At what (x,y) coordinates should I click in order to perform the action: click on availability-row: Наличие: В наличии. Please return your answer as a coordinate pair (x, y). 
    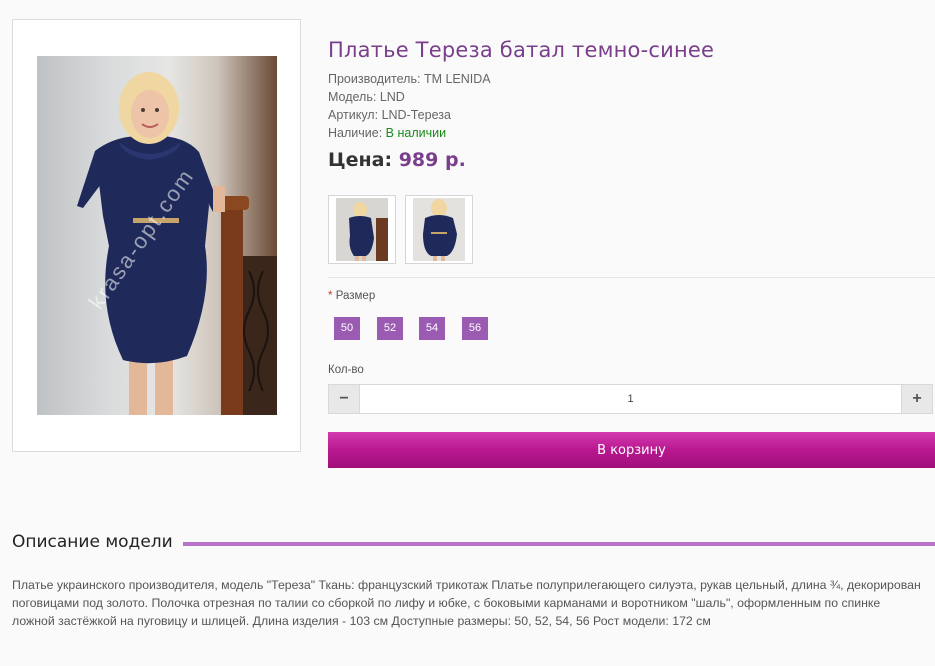
    Looking at the image, I should click on (387, 133).